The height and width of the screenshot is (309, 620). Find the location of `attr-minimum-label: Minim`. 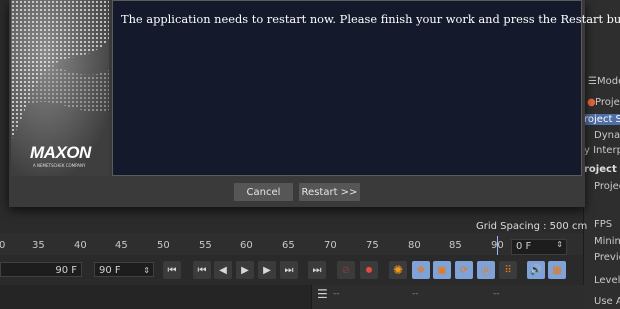

attr-minimum-label: Minim is located at coordinates (607, 241).